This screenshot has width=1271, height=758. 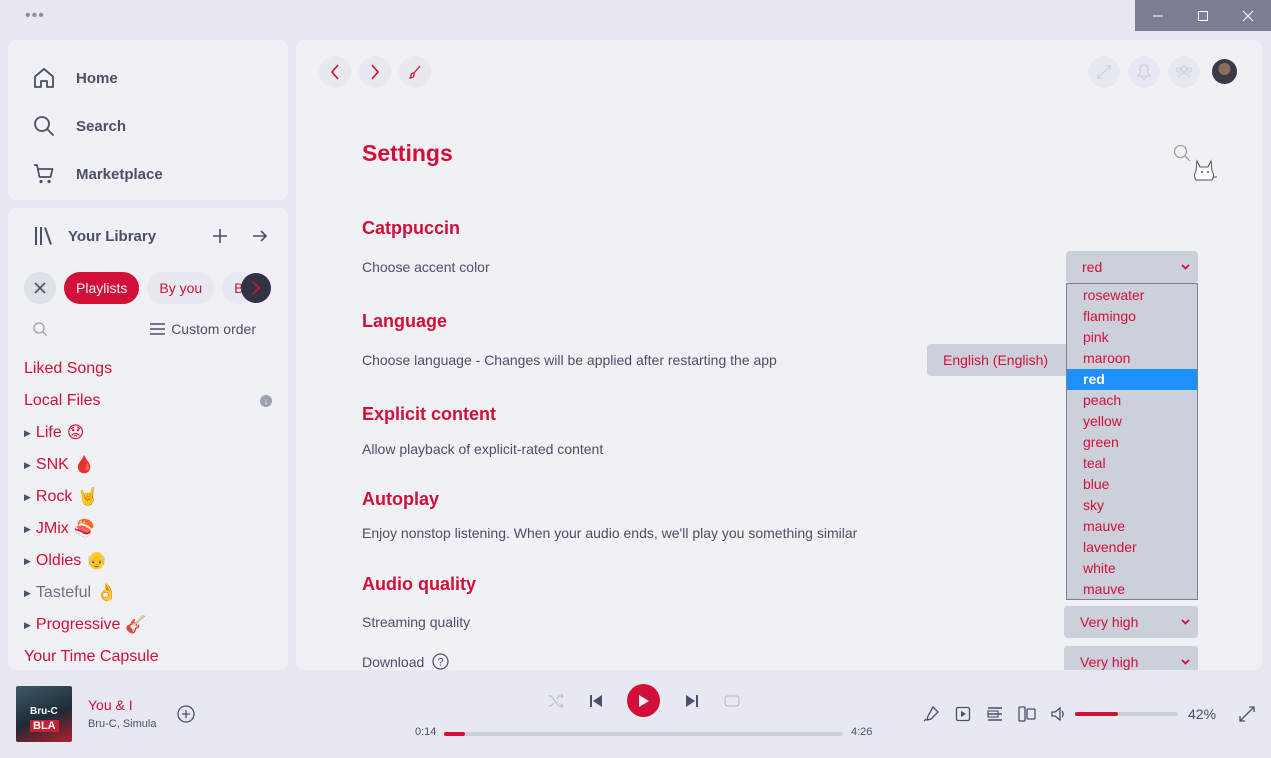 I want to click on device-icon, so click(x=1027, y=714).